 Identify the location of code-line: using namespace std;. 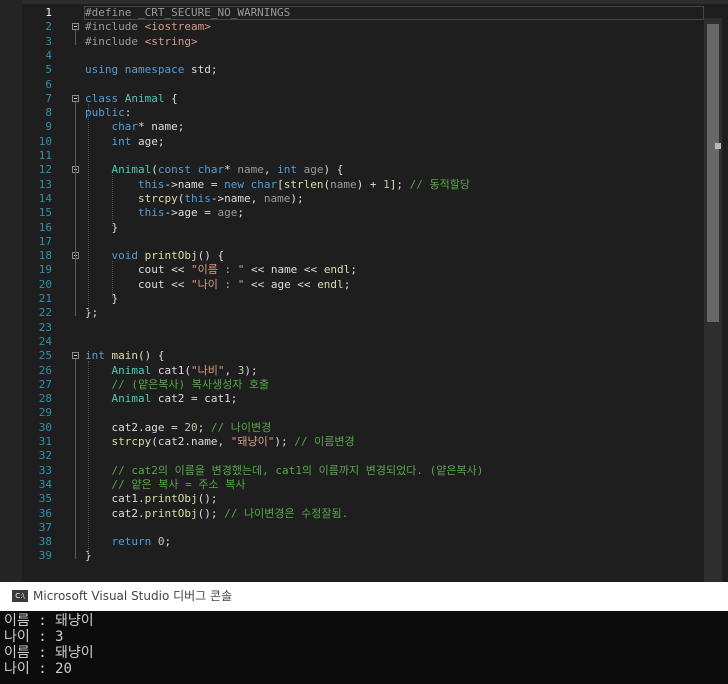
(151, 70).